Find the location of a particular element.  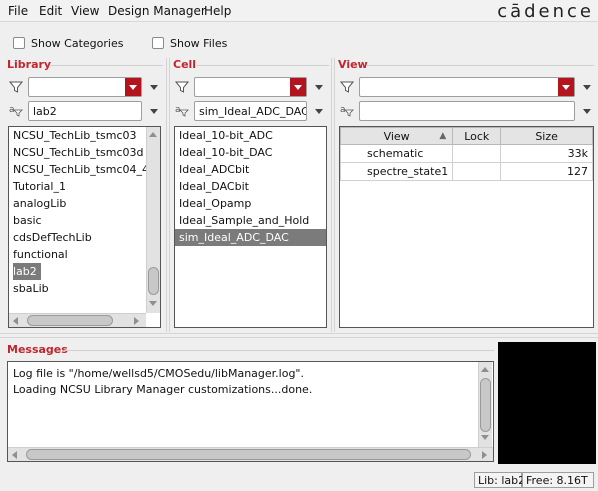

menu-help: Help is located at coordinates (217, 11).